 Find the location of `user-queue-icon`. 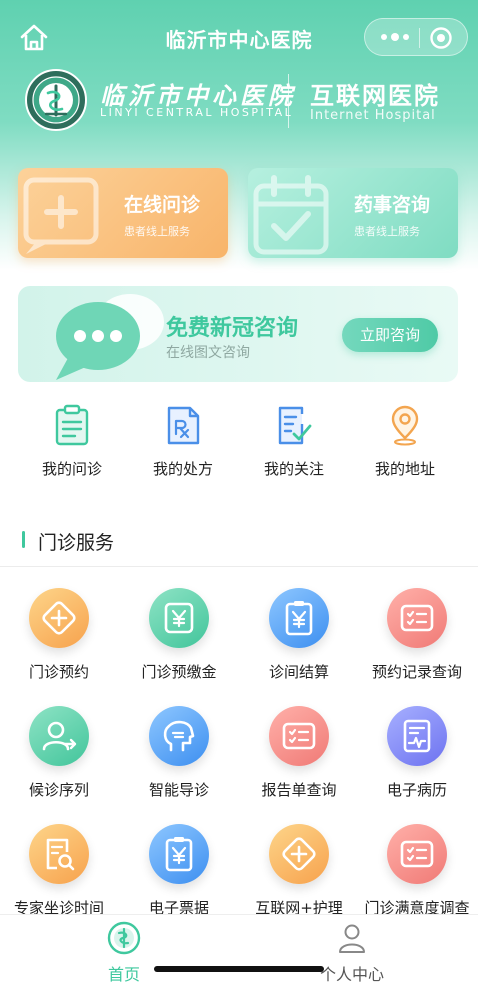

user-queue-icon is located at coordinates (59, 736).